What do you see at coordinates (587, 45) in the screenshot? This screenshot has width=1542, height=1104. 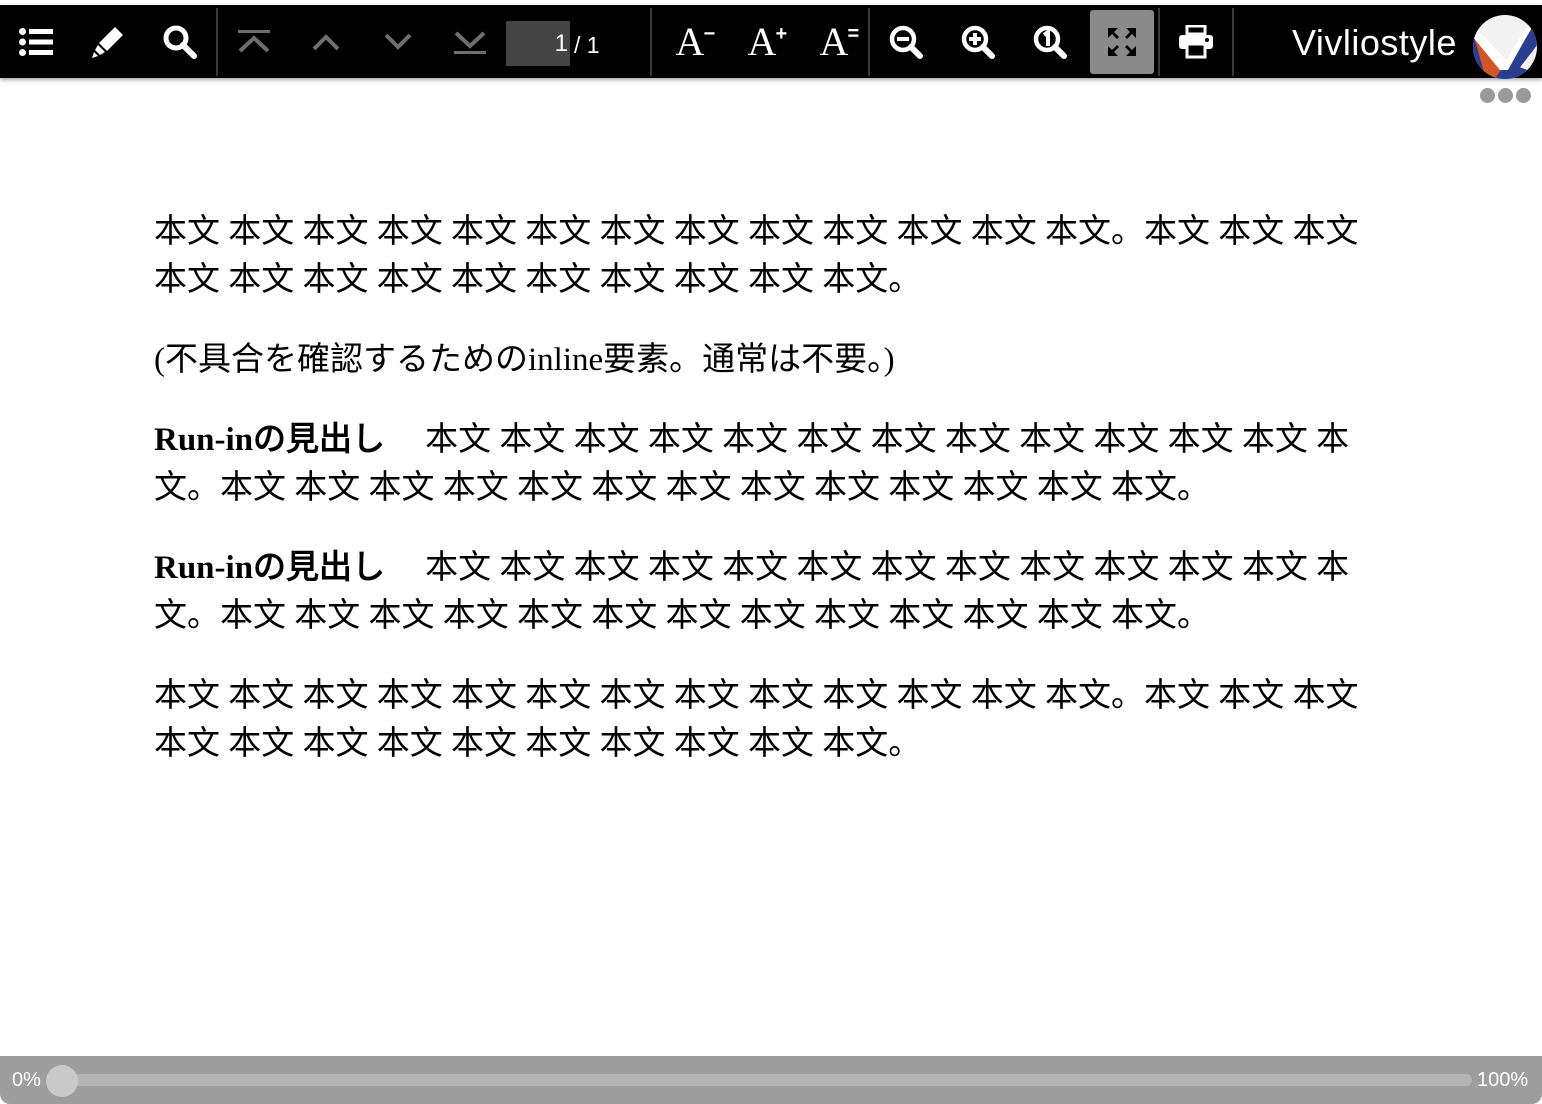 I see `page-total: / 1` at bounding box center [587, 45].